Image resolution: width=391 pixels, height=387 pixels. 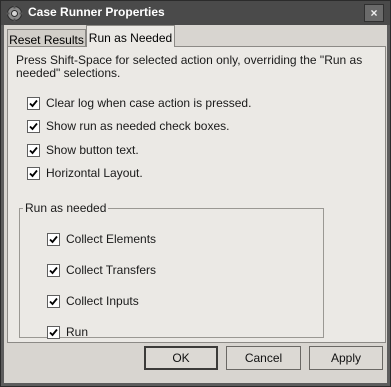 What do you see at coordinates (46, 38) in the screenshot?
I see `tab-reset-results: Reset Results` at bounding box center [46, 38].